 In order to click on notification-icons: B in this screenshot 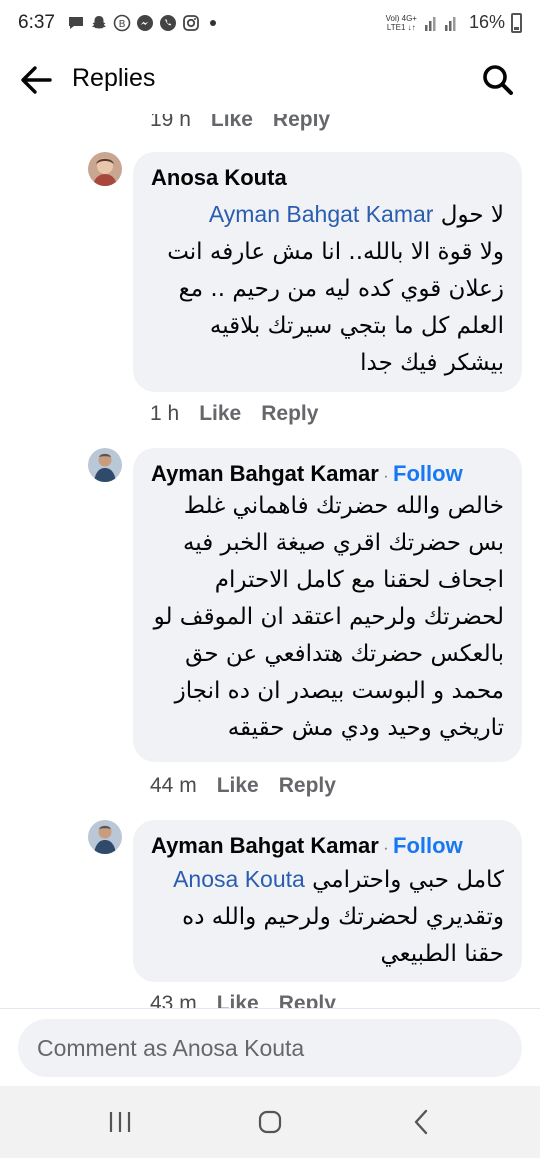, I will do `click(141, 22)`.